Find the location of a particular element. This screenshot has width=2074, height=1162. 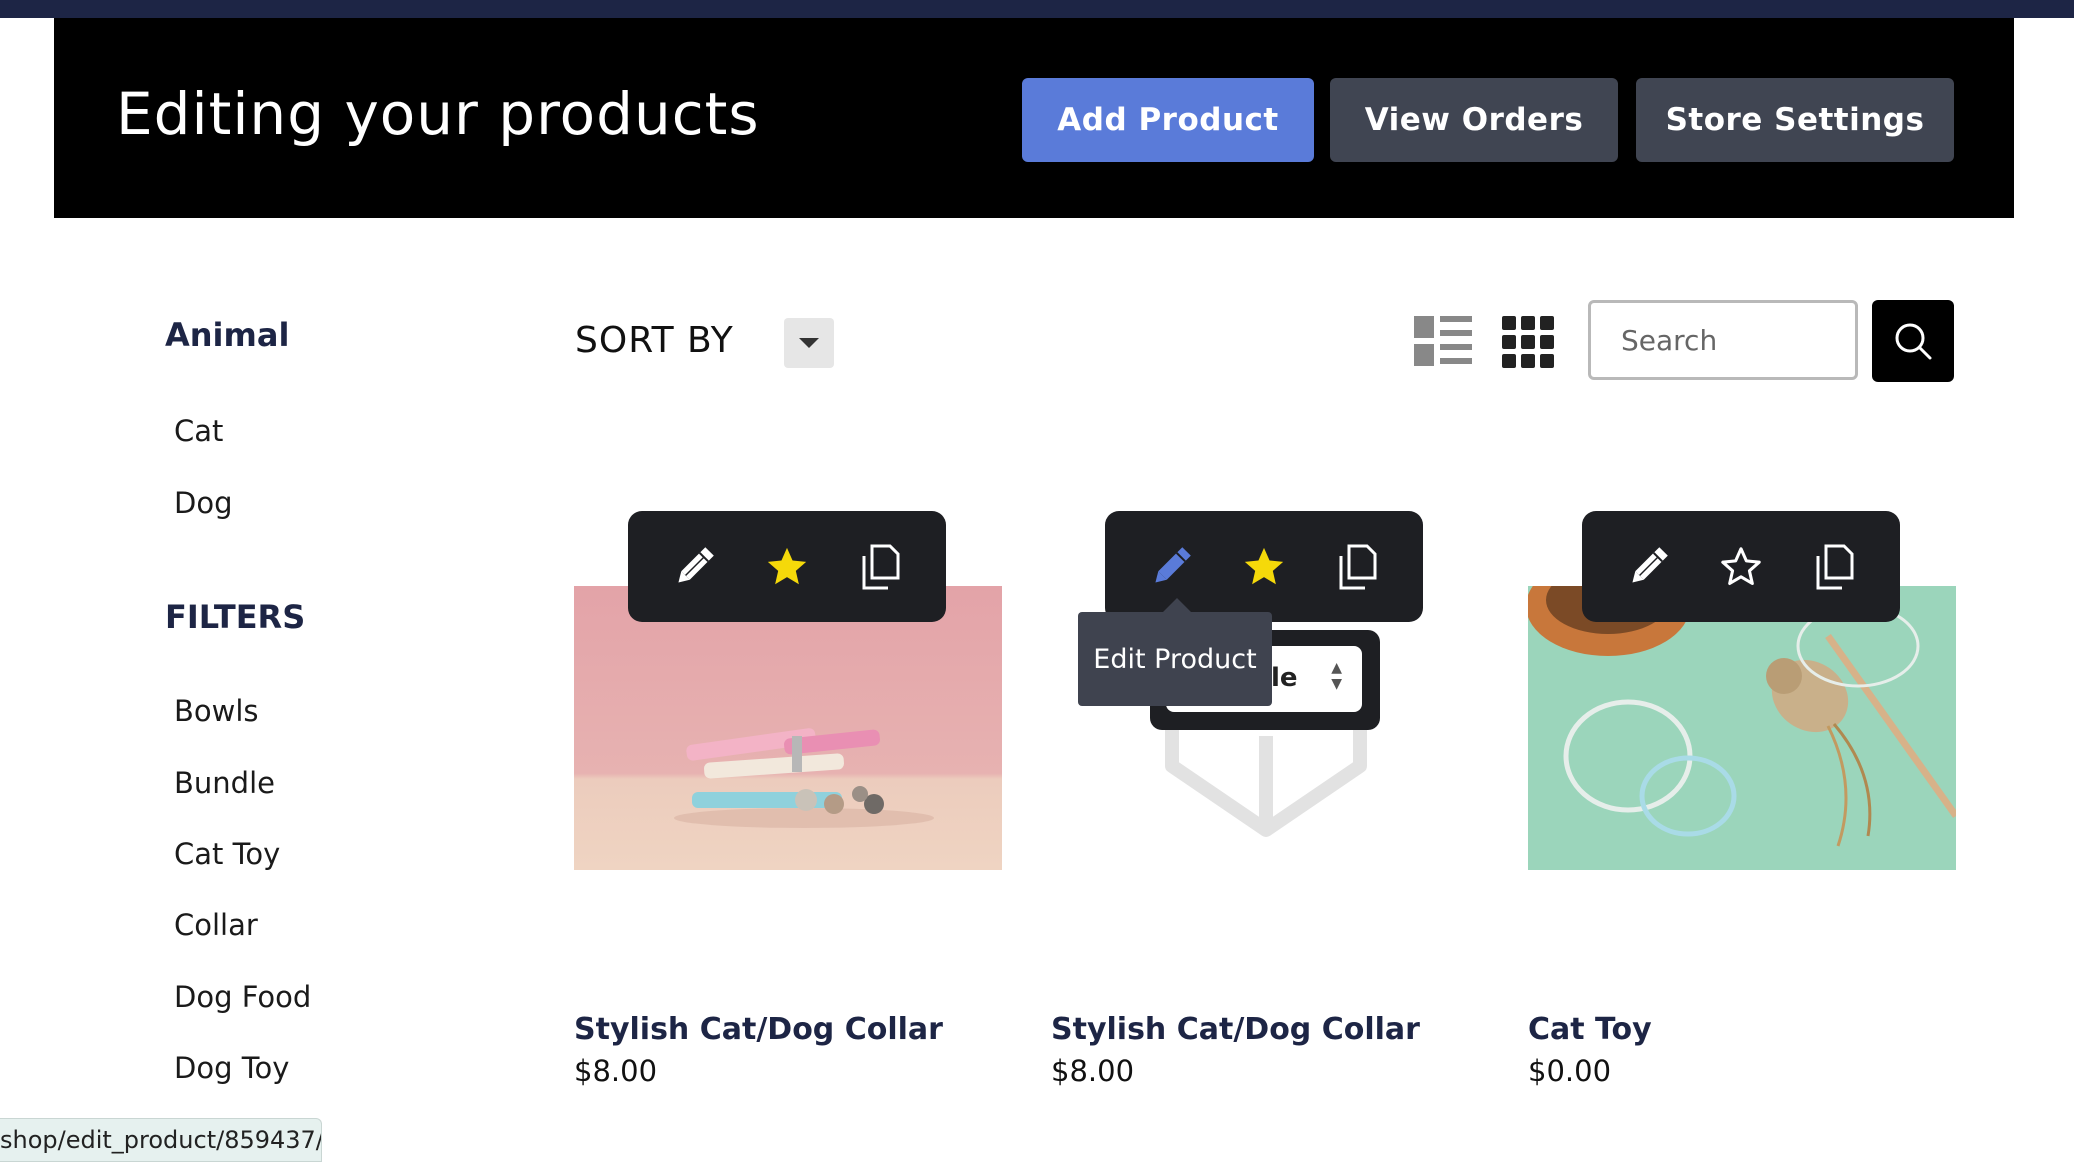

search-input is located at coordinates (1723, 340).